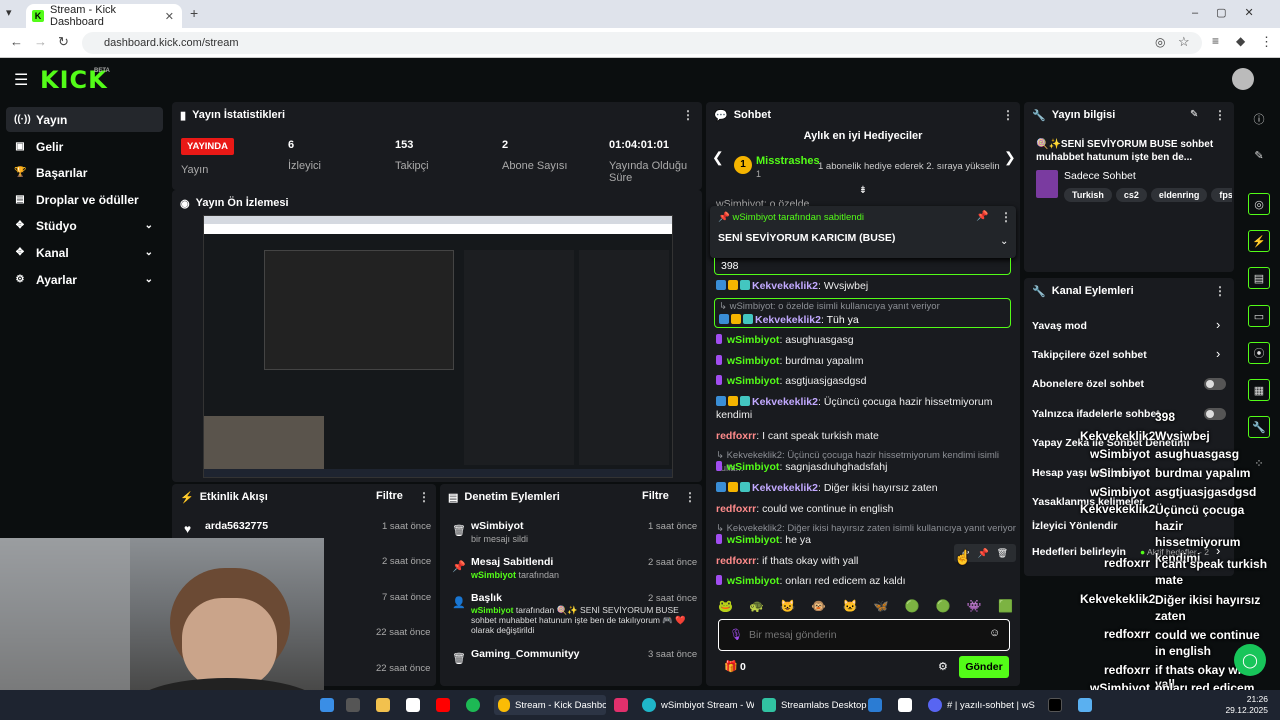 The height and width of the screenshot is (720, 1280). I want to click on tag: eldenring, so click(1179, 195).